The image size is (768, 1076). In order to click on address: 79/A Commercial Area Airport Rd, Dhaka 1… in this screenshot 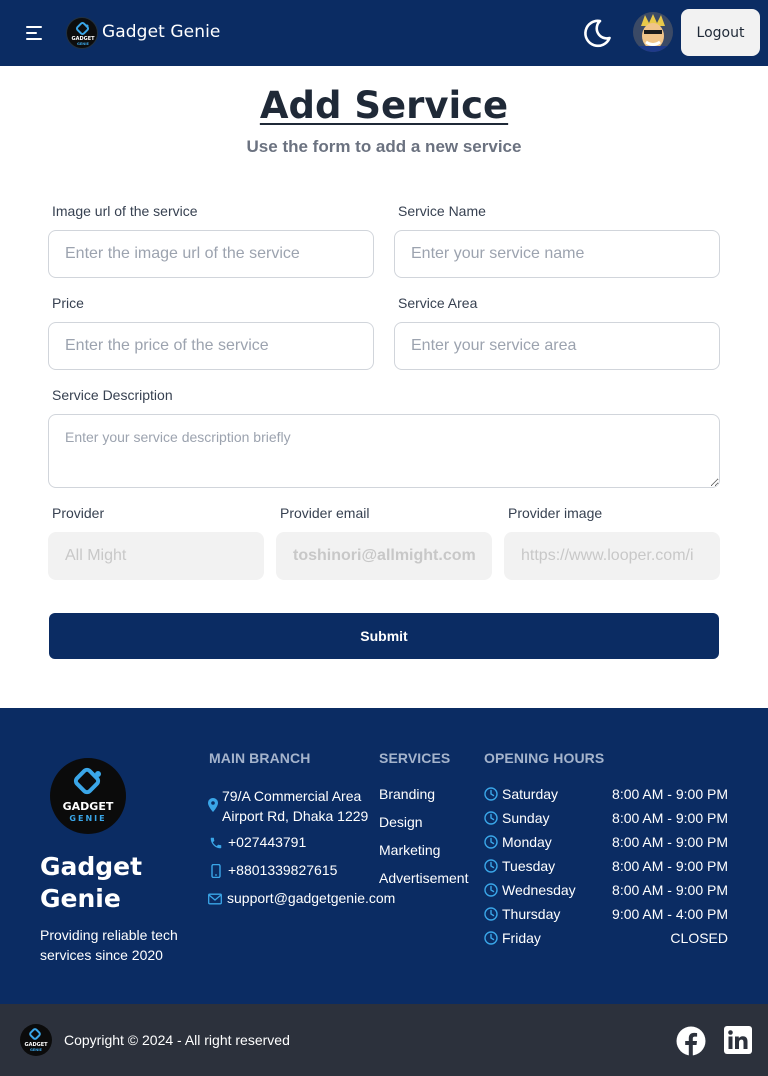, I will do `click(288, 806)`.